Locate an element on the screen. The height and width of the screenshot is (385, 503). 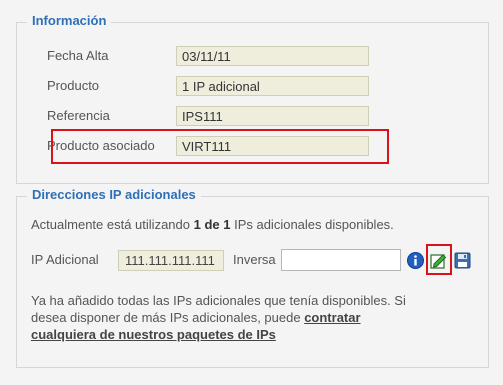
referencia-label: Referencia is located at coordinates (78, 115).